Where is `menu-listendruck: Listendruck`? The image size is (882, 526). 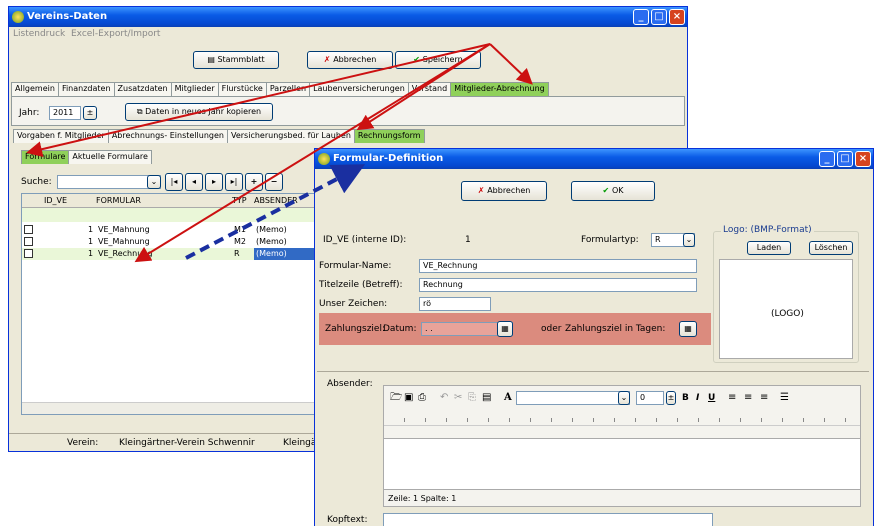 menu-listendruck: Listendruck is located at coordinates (39, 34).